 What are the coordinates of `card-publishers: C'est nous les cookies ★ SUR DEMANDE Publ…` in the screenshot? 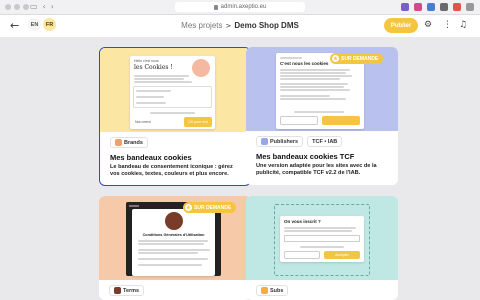 It's located at (322, 116).